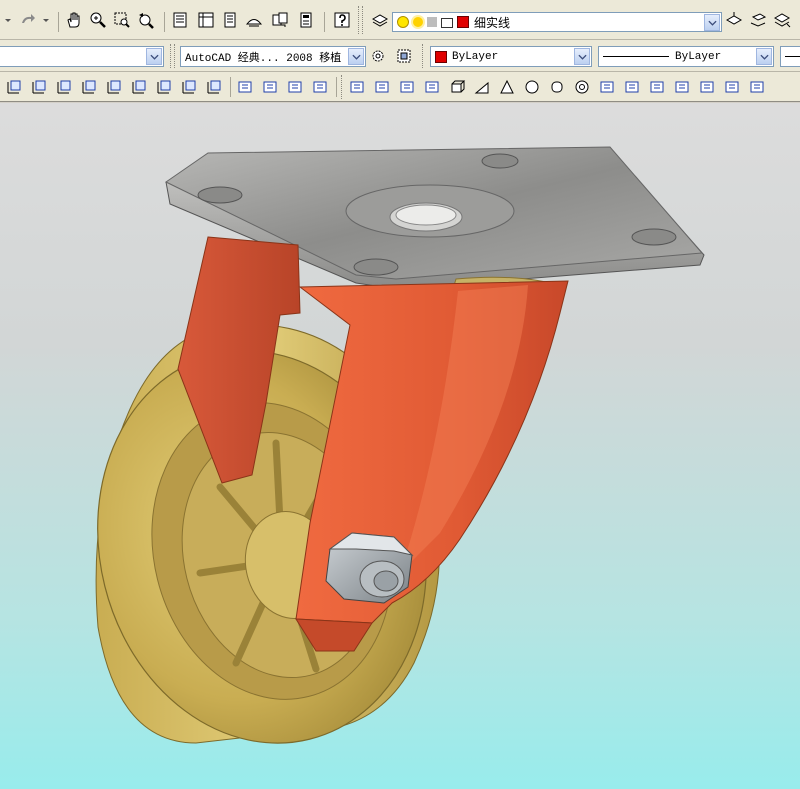 The height and width of the screenshot is (789, 800). What do you see at coordinates (782, 20) in the screenshot?
I see `layer-state-icon` at bounding box center [782, 20].